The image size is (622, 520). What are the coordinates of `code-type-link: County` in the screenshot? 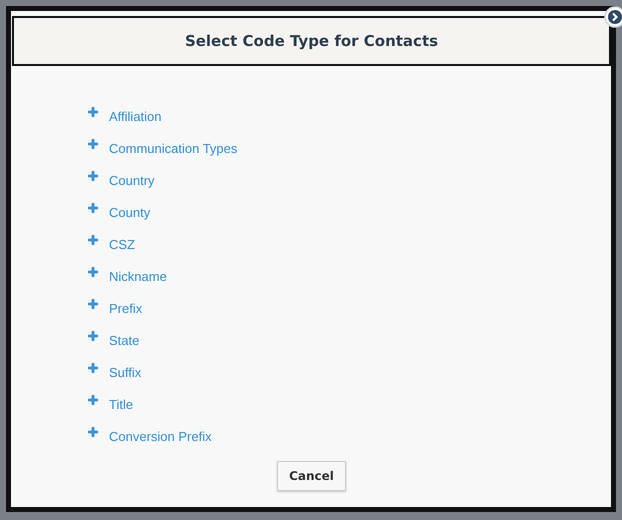 It's located at (129, 212).